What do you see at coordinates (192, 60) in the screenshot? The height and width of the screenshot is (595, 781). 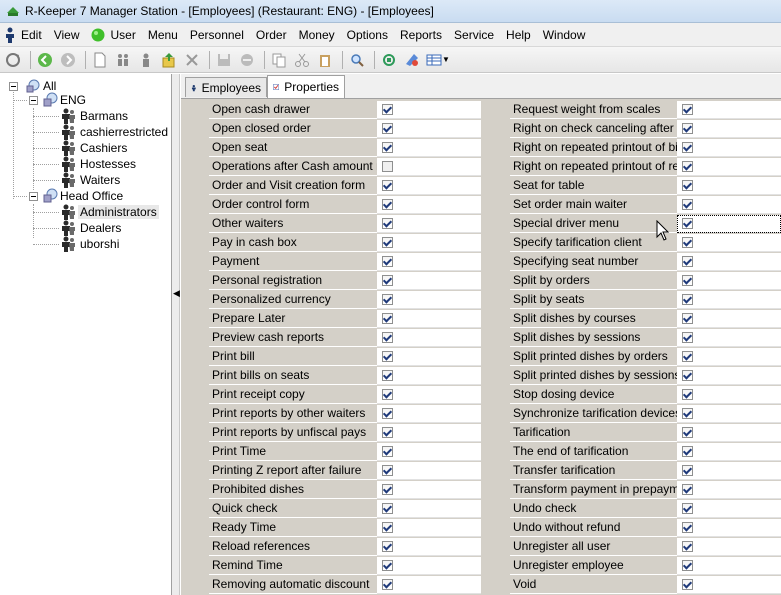 I see `delete-button` at bounding box center [192, 60].